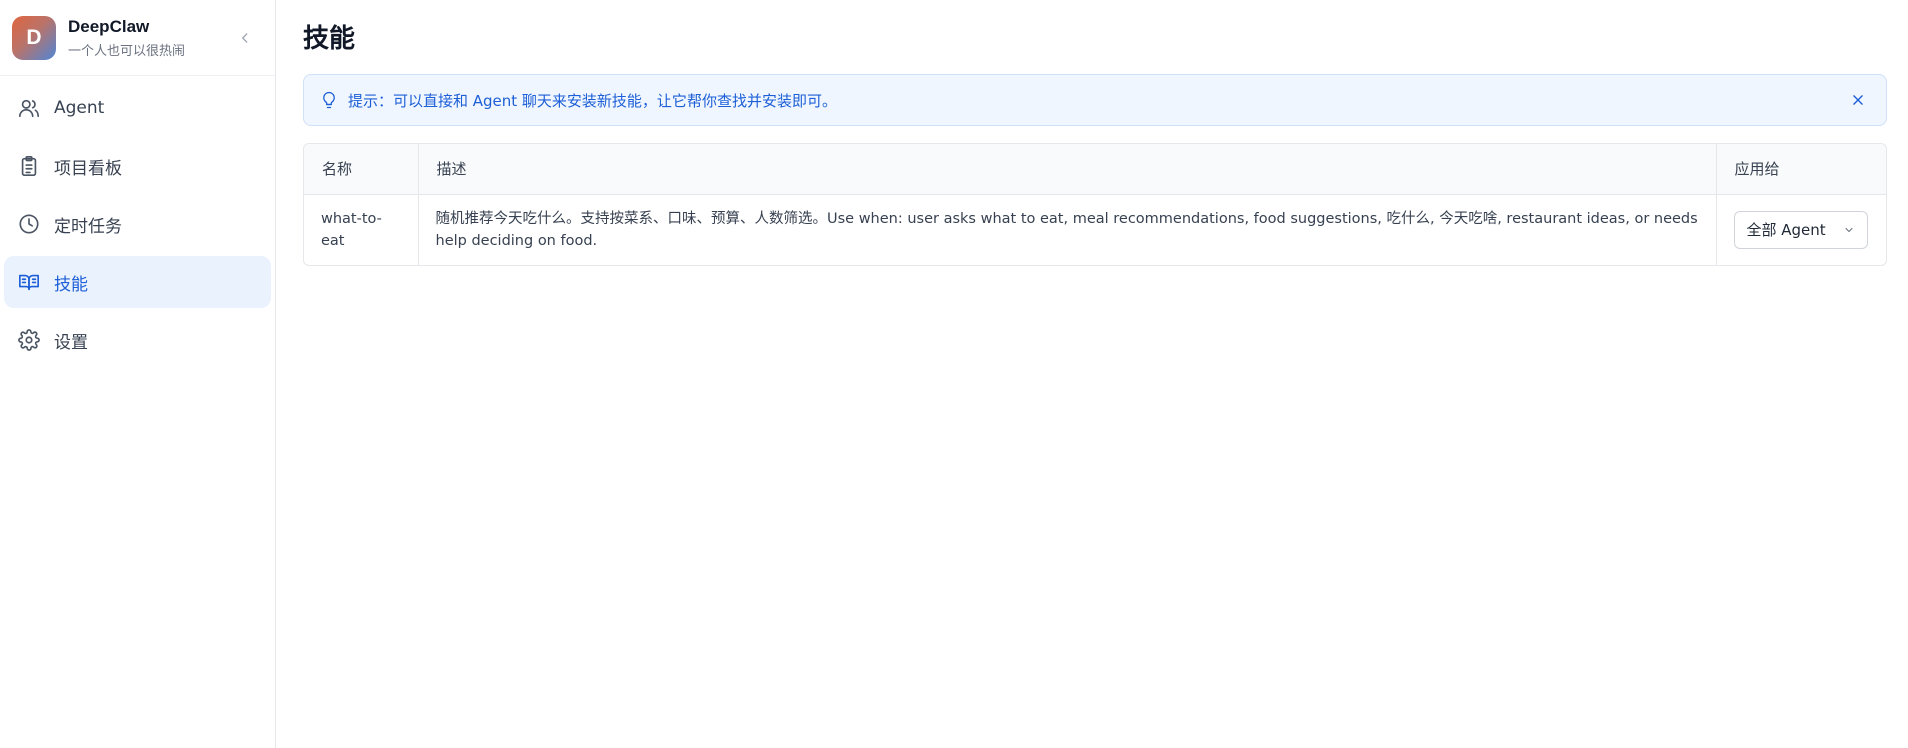  What do you see at coordinates (29, 166) in the screenshot?
I see `clipboard-icon` at bounding box center [29, 166].